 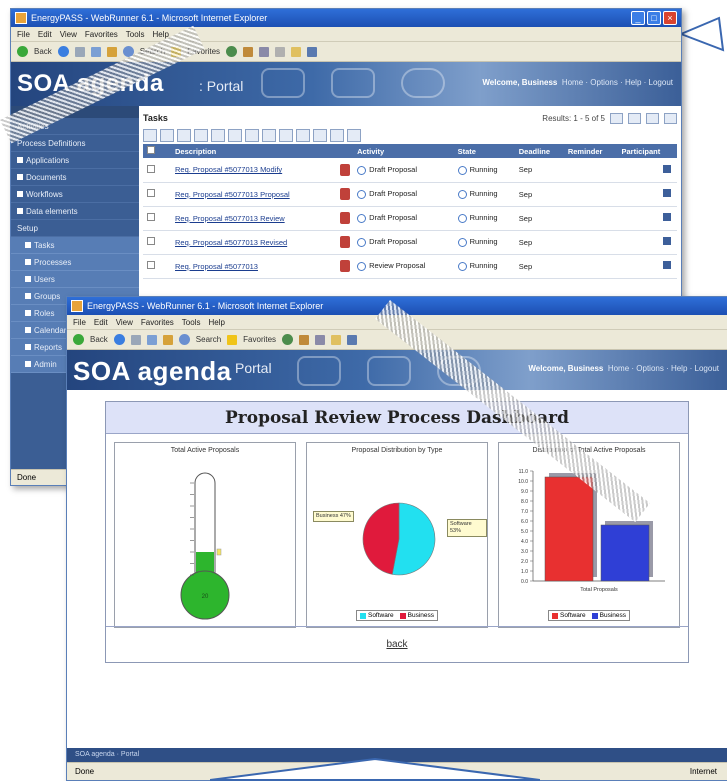 What do you see at coordinates (403, 151) in the screenshot?
I see `column-header-activity: Activity` at bounding box center [403, 151].